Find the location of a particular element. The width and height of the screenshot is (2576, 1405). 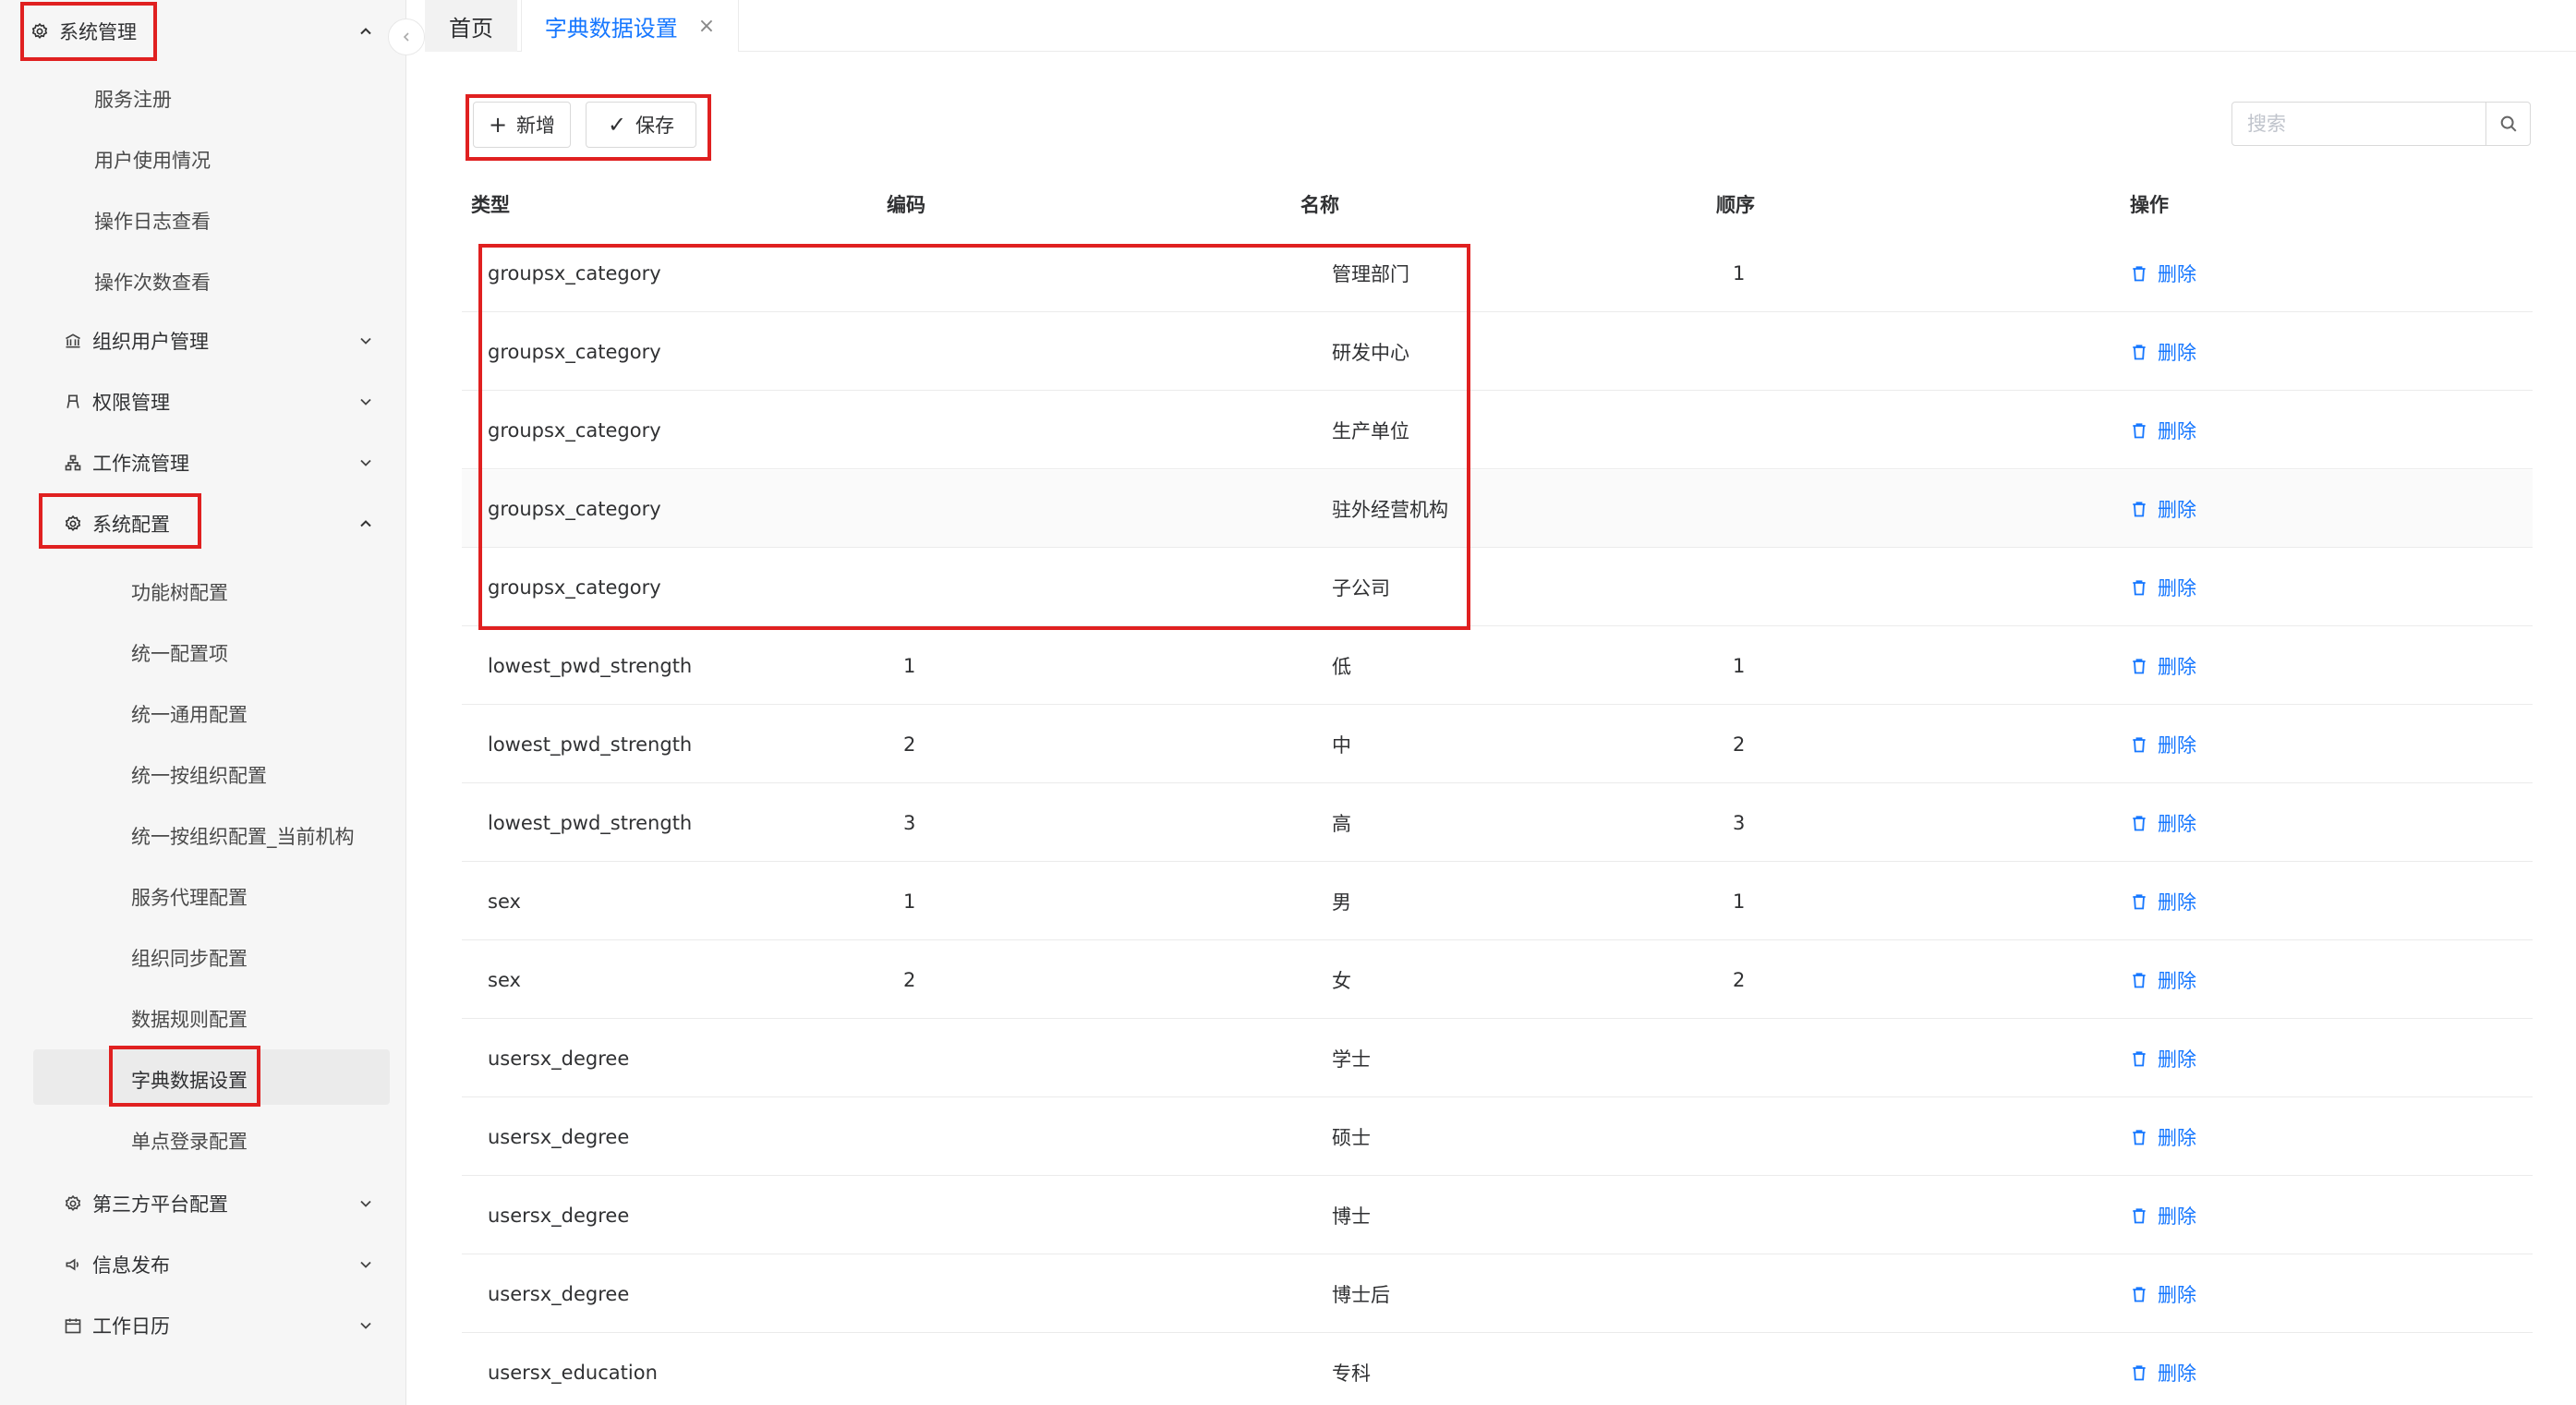

calendar-icon is located at coordinates (73, 1325).